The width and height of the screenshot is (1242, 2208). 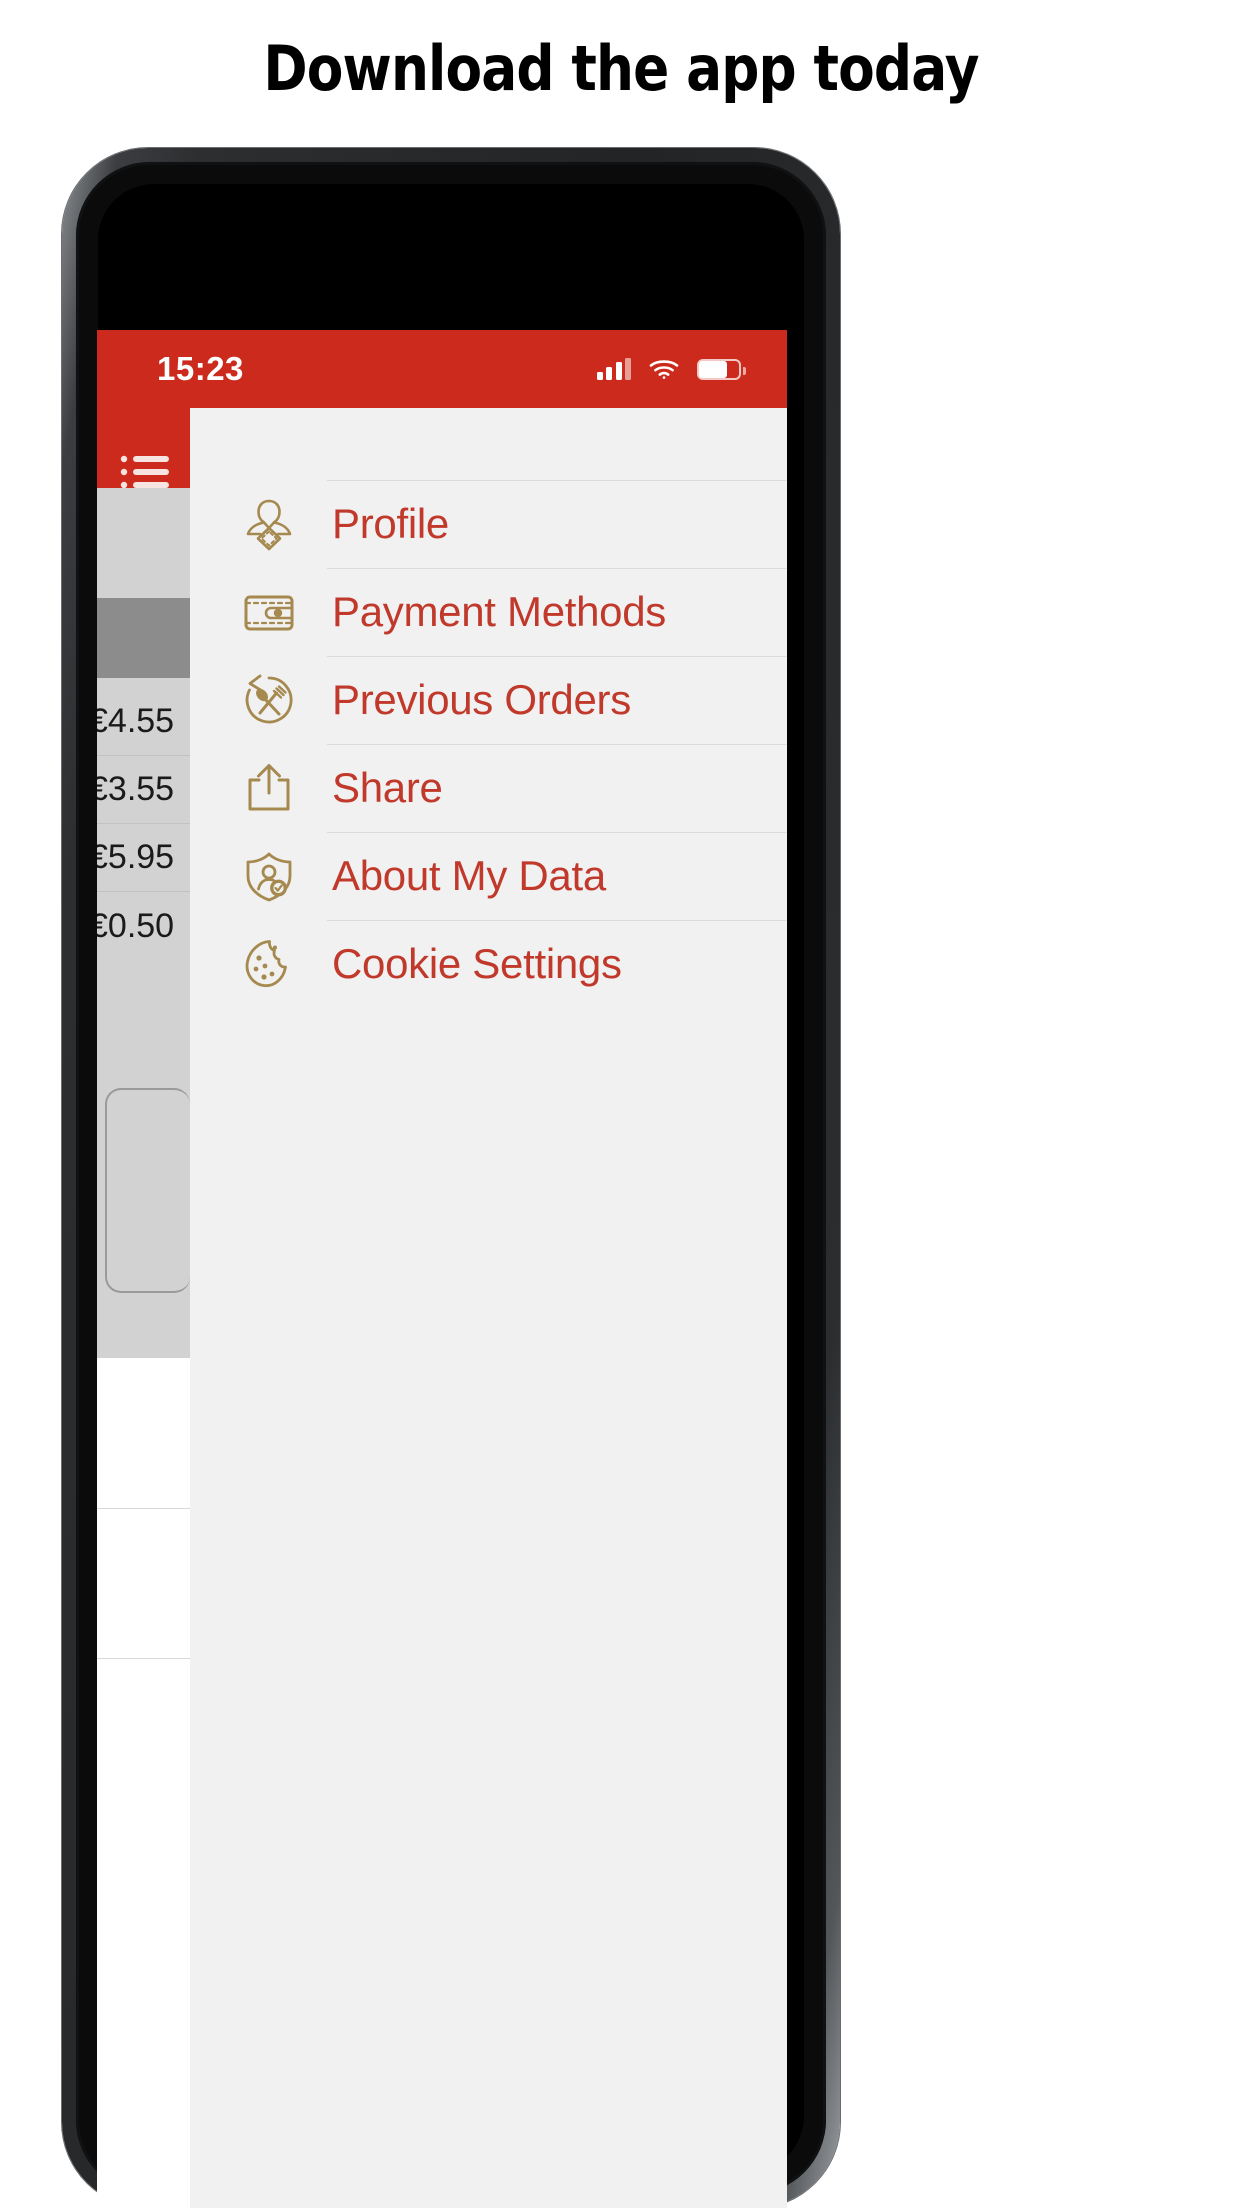 I want to click on price-row: €3.55, so click(x=143, y=790).